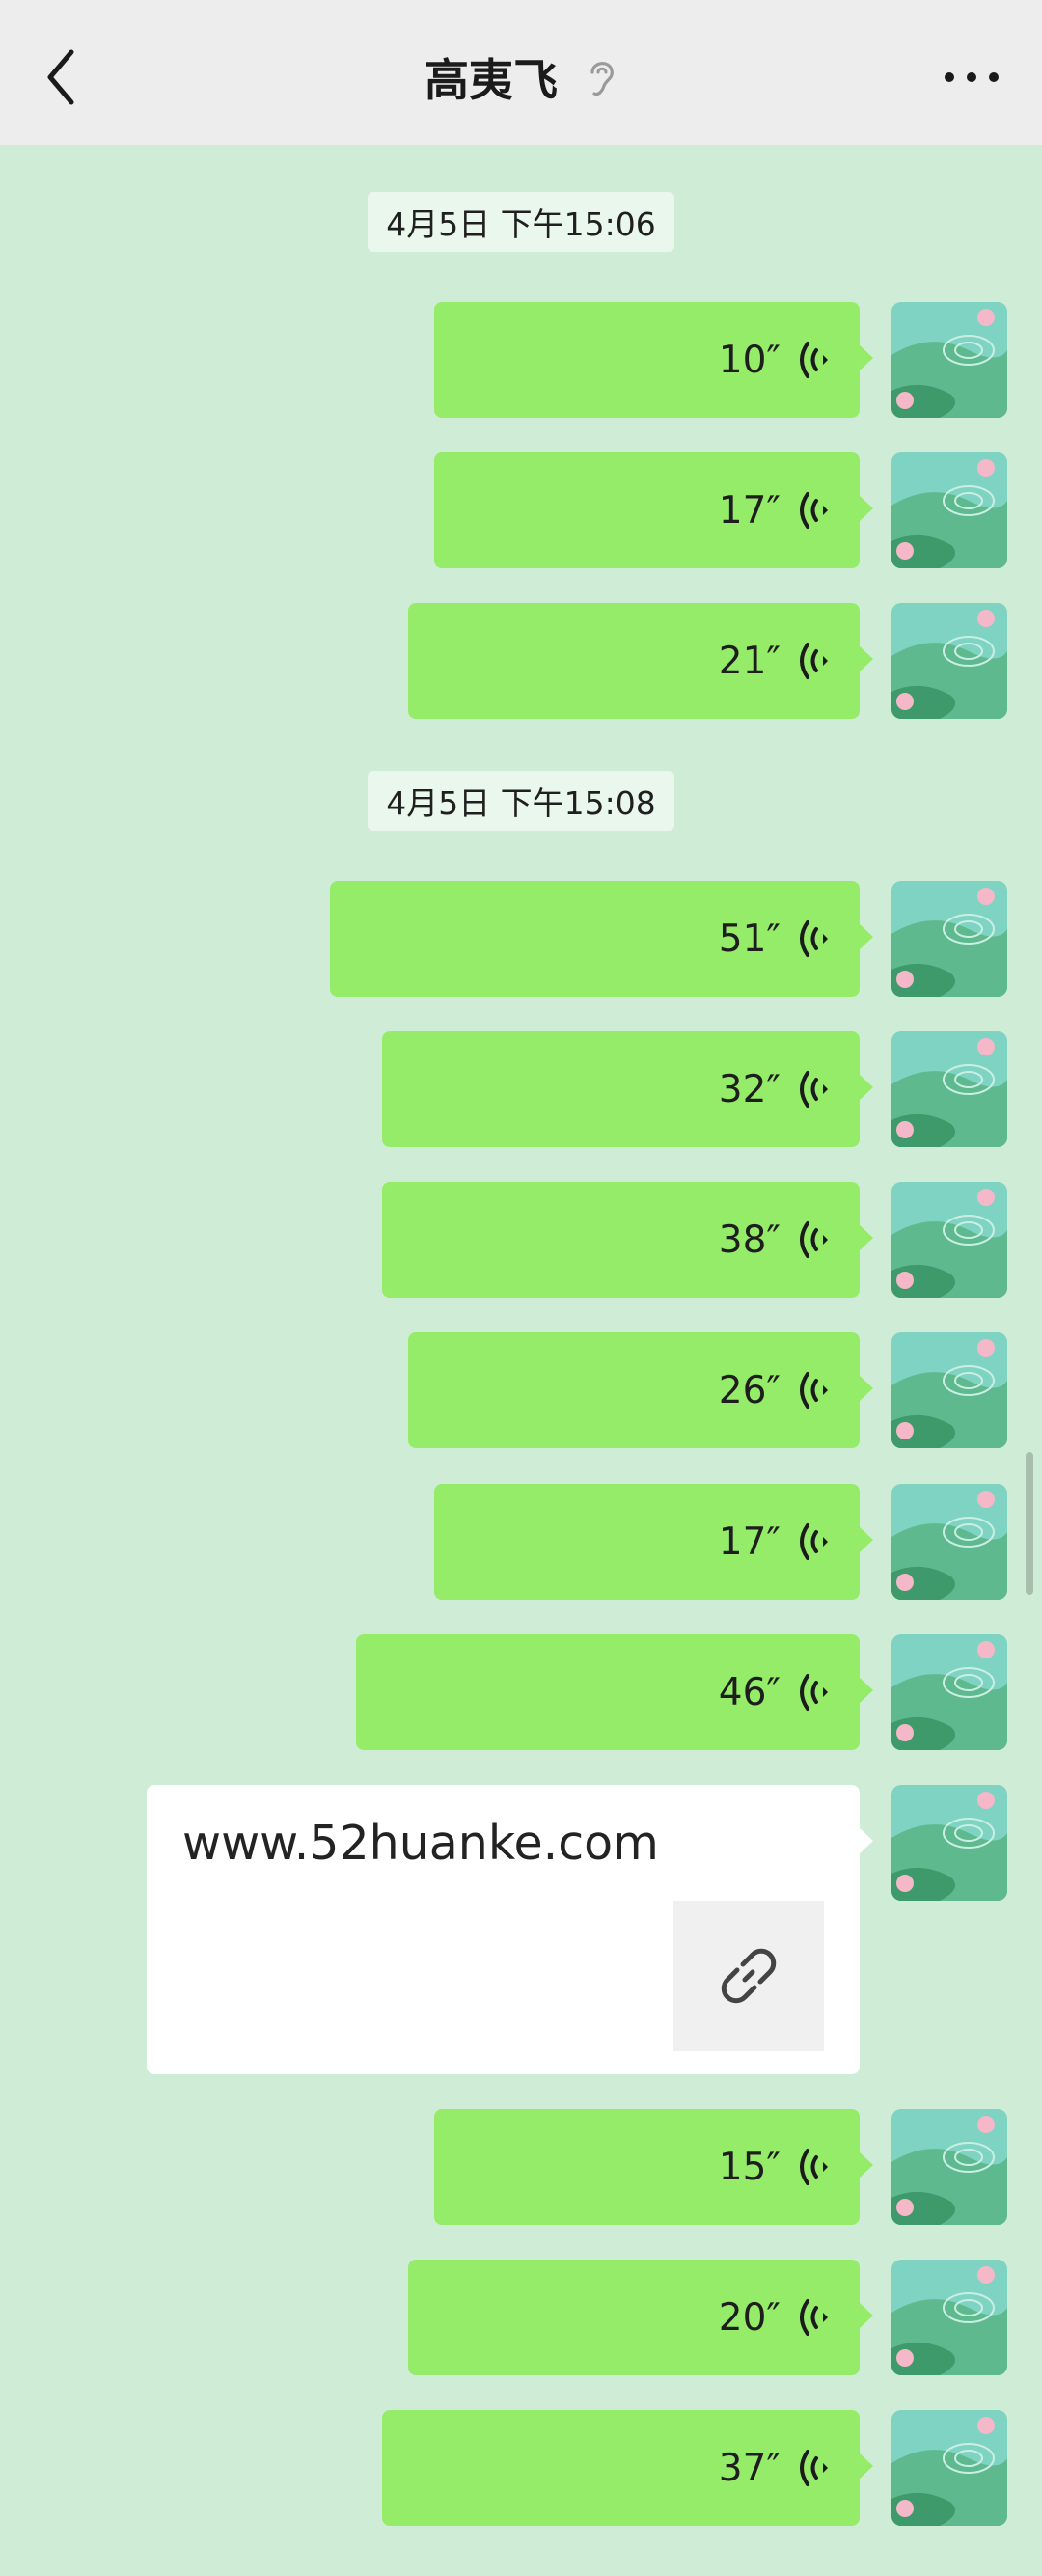 The width and height of the screenshot is (1042, 2576). Describe the element at coordinates (627, 2468) in the screenshot. I see `voice-message-bubble: 37″` at that location.